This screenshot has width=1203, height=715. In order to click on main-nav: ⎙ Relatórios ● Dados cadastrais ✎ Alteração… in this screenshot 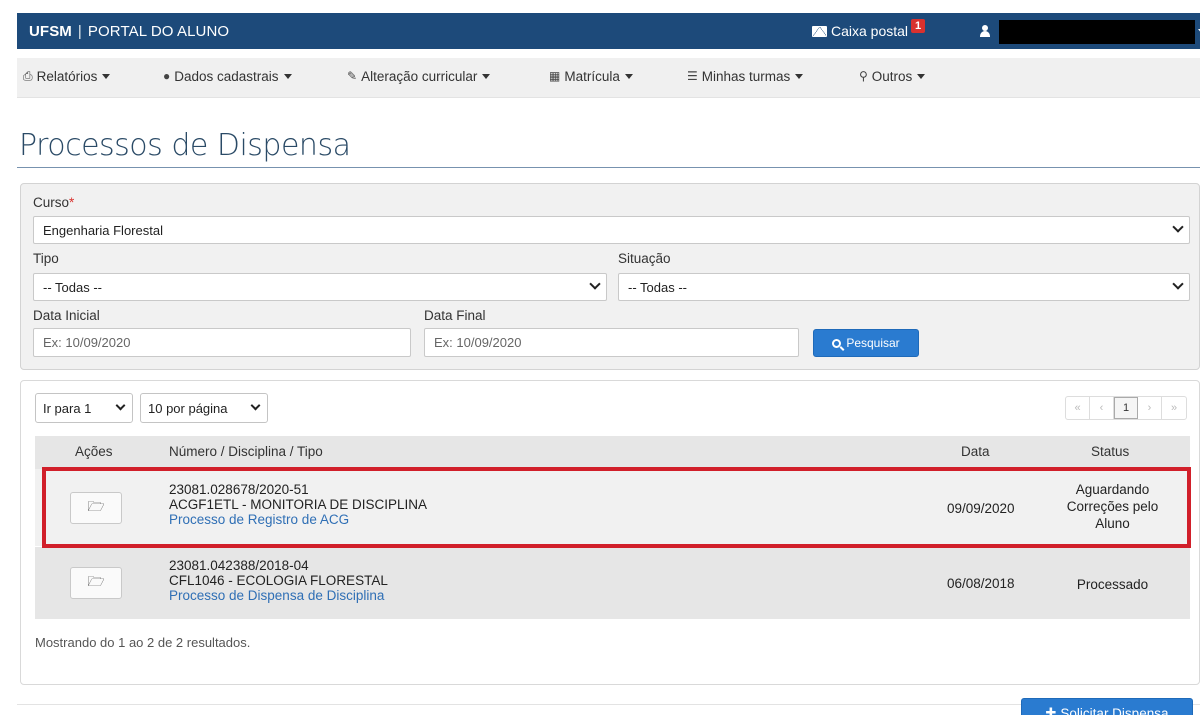, I will do `click(608, 78)`.